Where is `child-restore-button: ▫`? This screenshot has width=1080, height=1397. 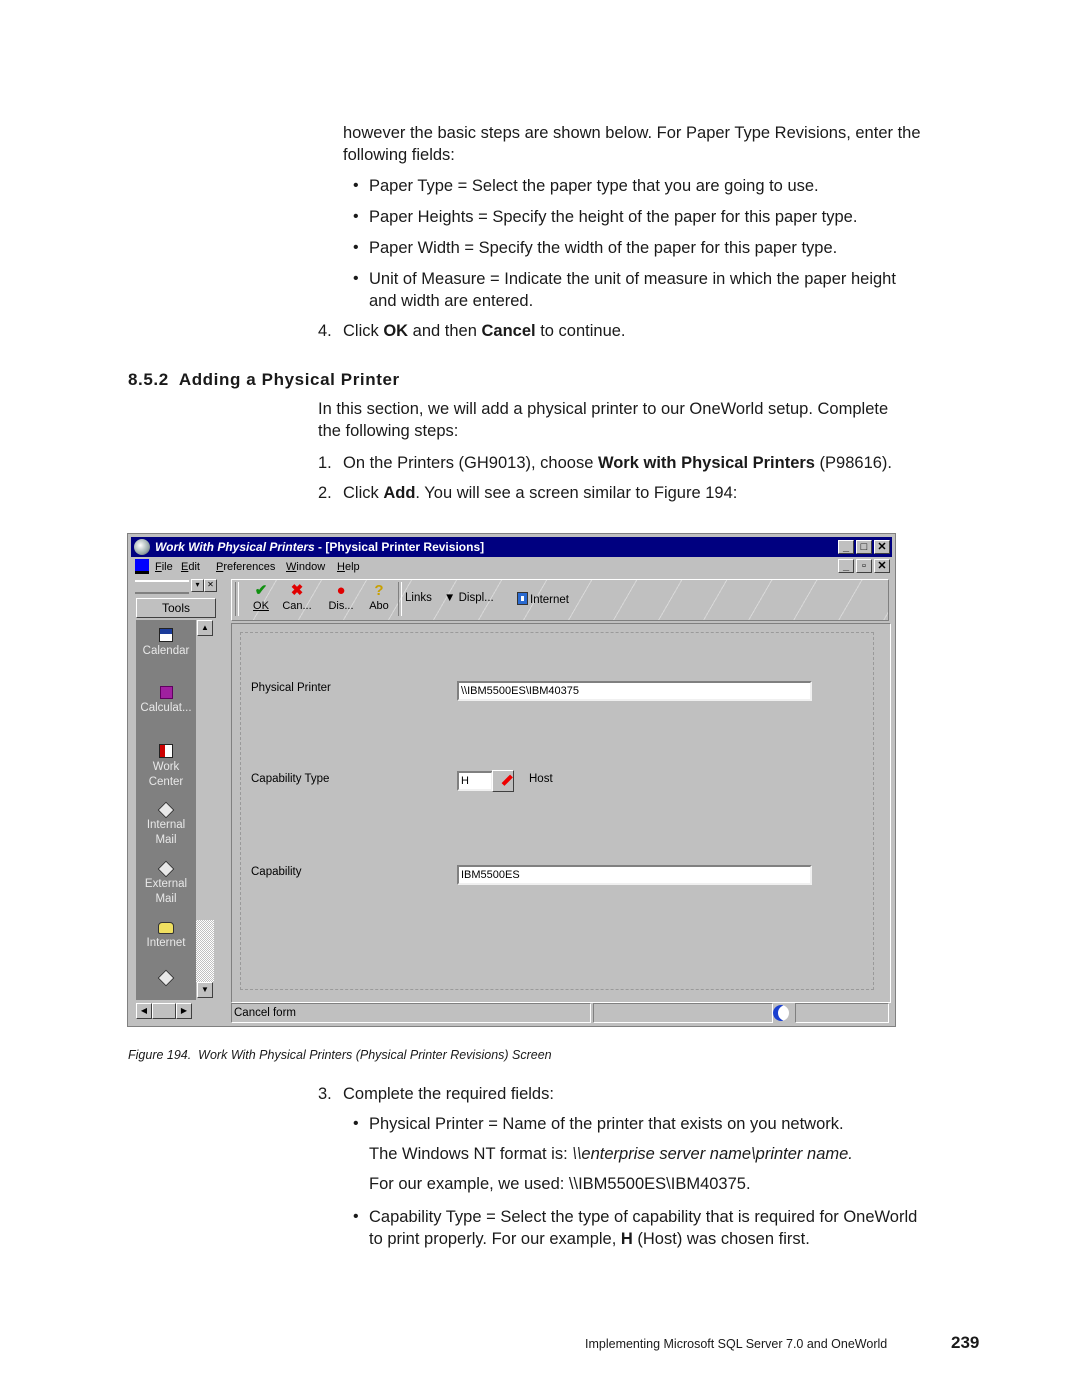
child-restore-button: ▫ is located at coordinates (864, 566).